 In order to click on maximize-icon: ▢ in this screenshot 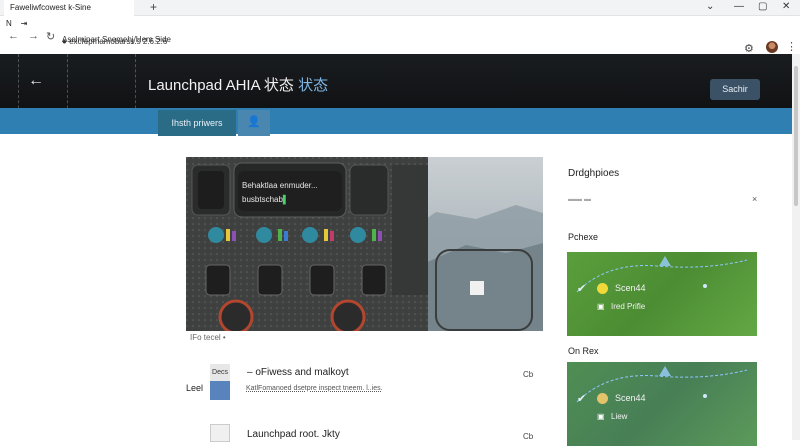, I will do `click(762, 6)`.